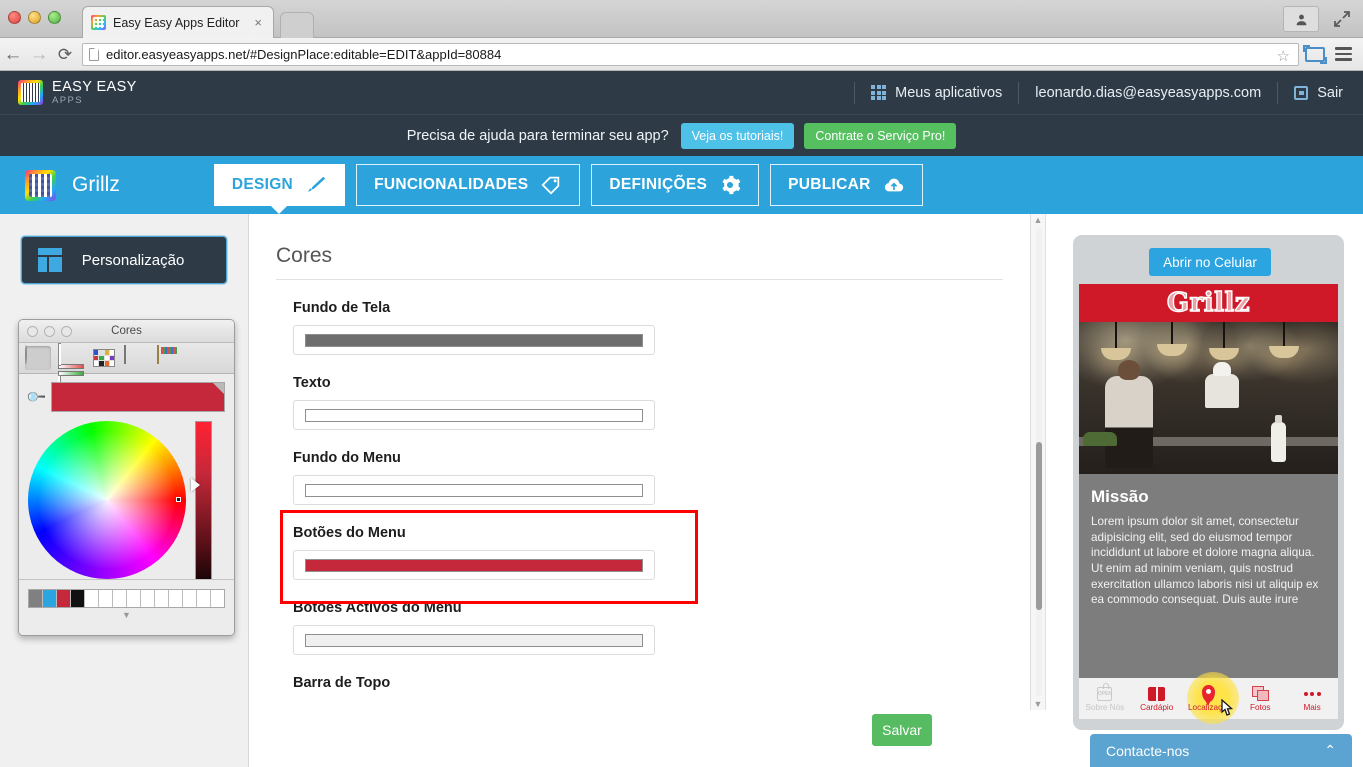 This screenshot has width=1363, height=767. I want to click on color-panel-body: 🔍, so click(126, 485).